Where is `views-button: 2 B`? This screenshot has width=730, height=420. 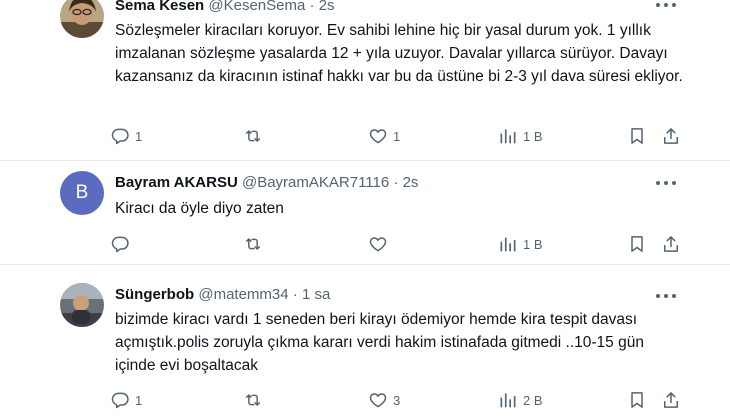
views-button: 2 B is located at coordinates (520, 400).